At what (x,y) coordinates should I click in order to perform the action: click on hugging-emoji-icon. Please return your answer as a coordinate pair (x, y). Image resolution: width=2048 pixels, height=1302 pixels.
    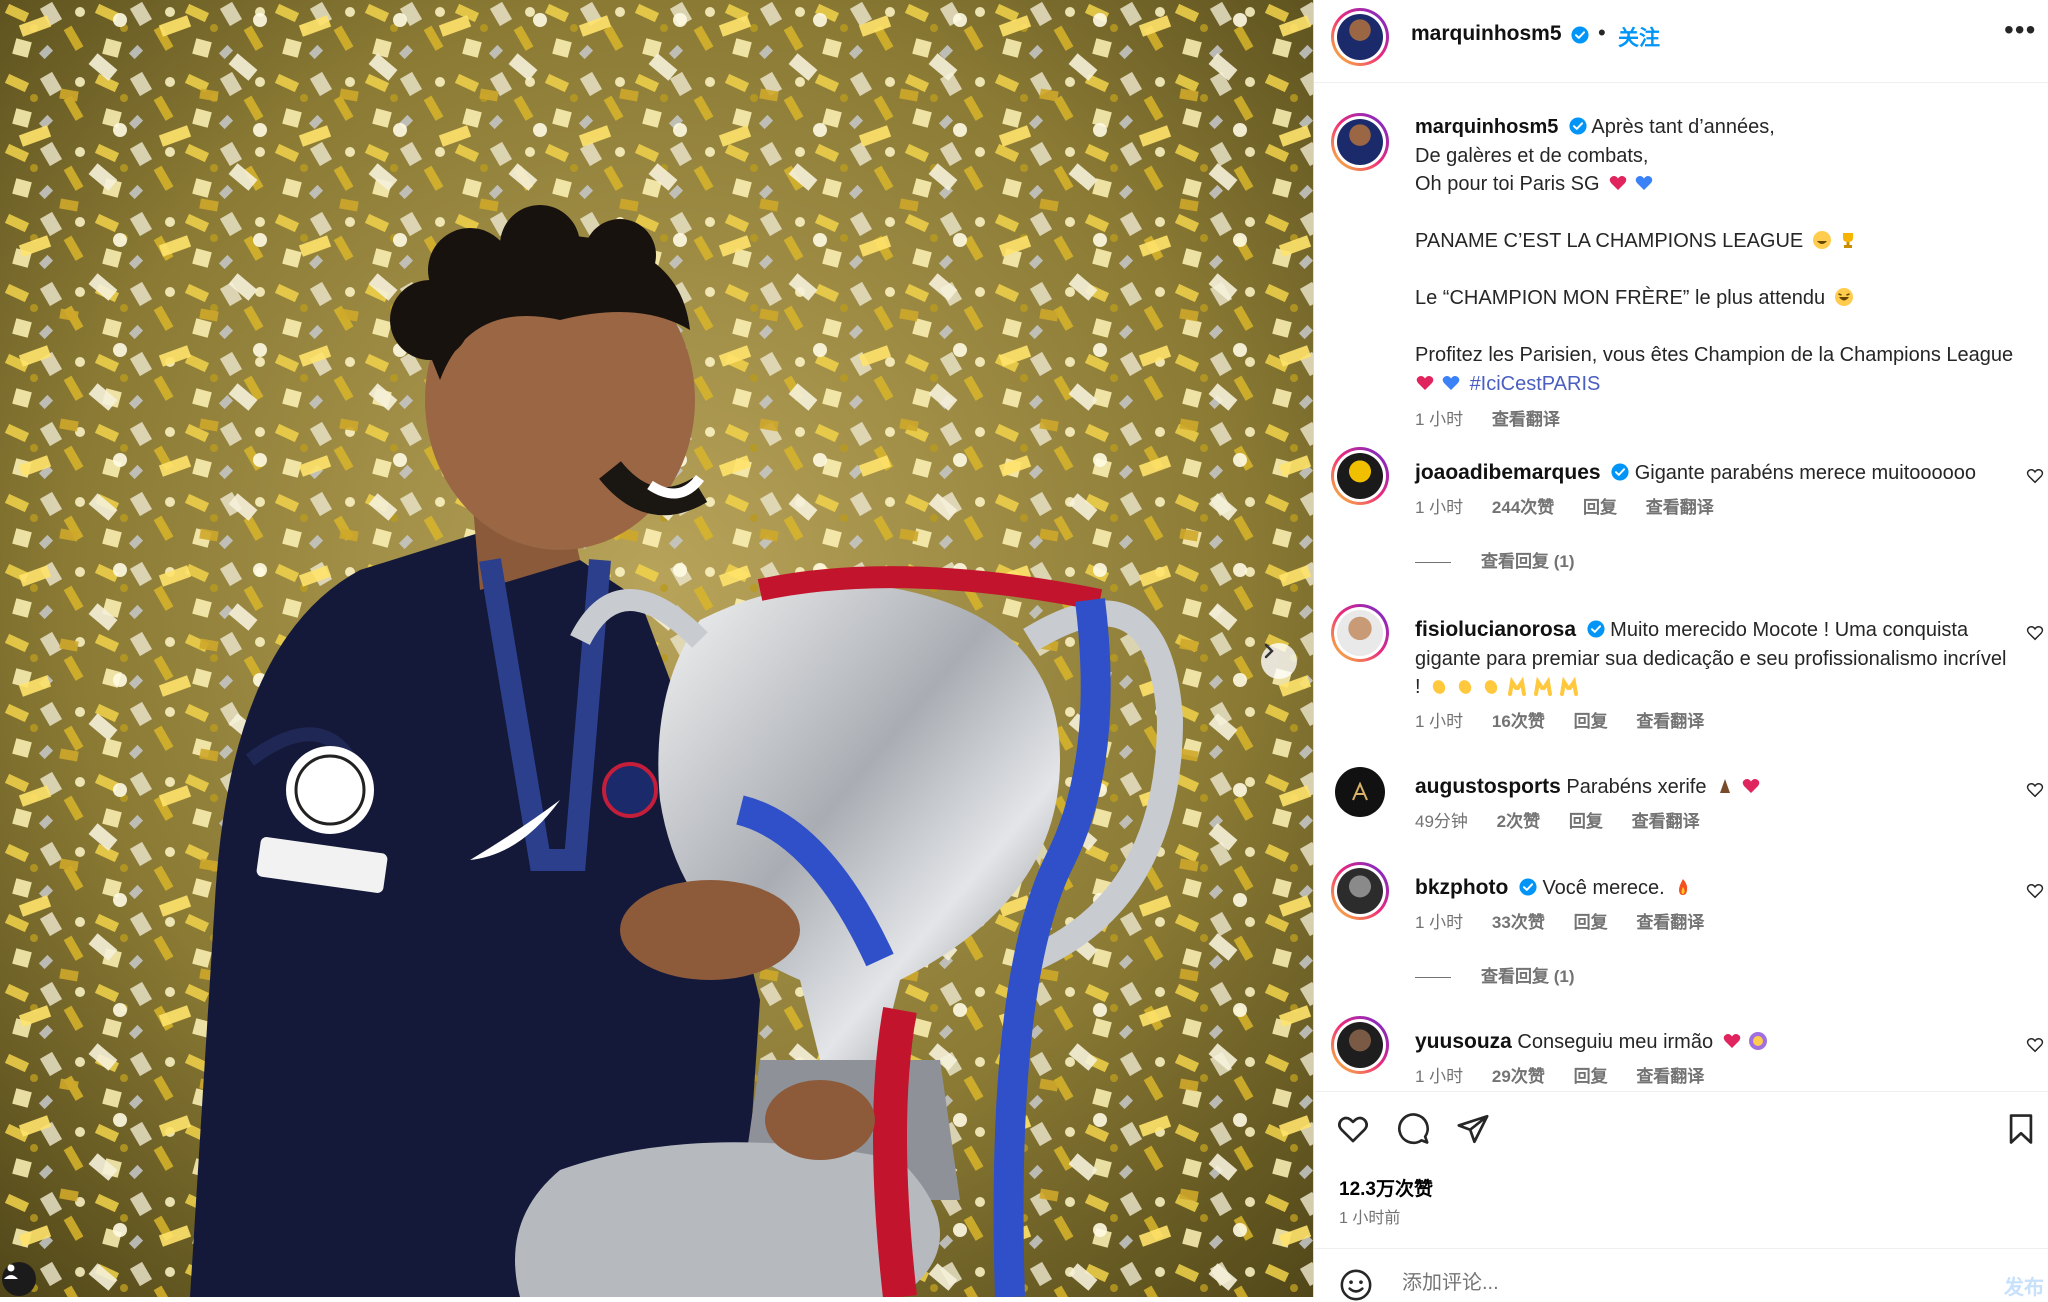
    Looking at the image, I should click on (1757, 1041).